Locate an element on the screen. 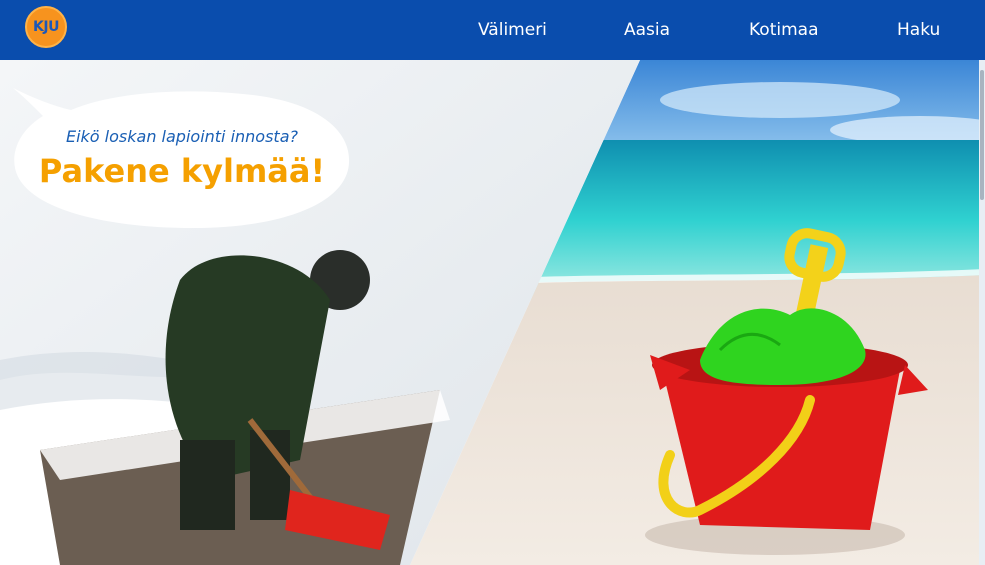 The height and width of the screenshot is (565, 985). nav-item-haku: Haku is located at coordinates (918, 30).